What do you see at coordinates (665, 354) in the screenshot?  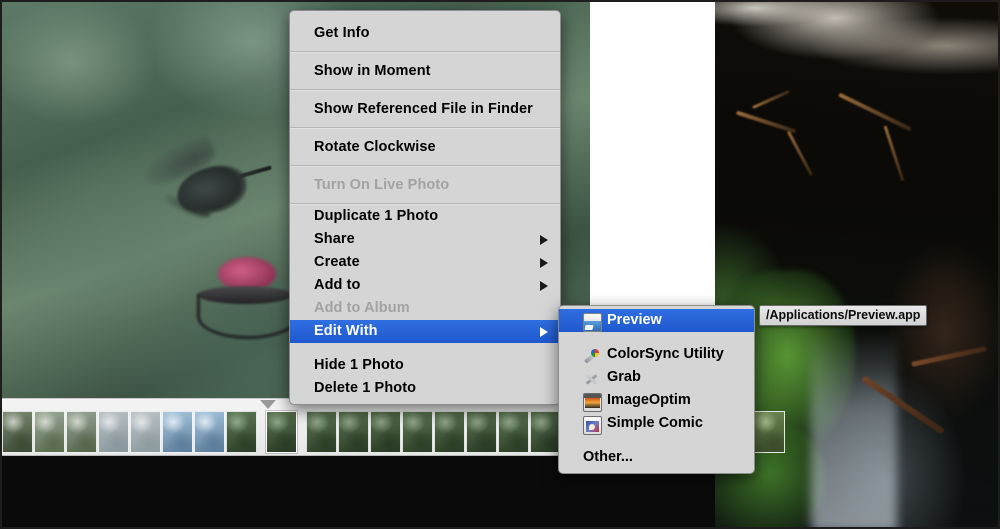 I see `submenu-item-label: ColorSync Utility` at bounding box center [665, 354].